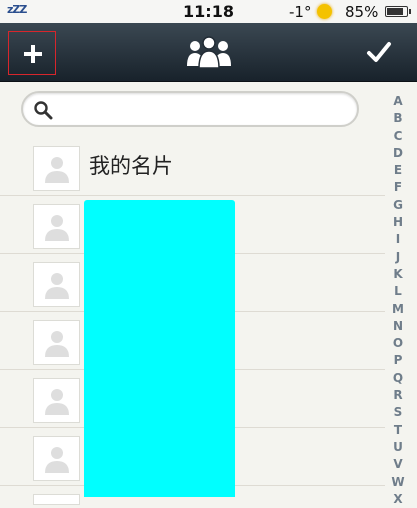  Describe the element at coordinates (398, 395) in the screenshot. I see `index-letter-r: R` at that location.